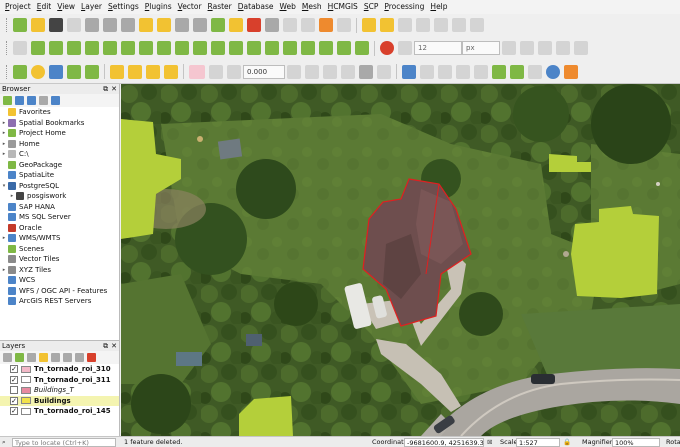 Image resolution: width=680 pixels, height=447 pixels. I want to click on deselect-icon, so click(153, 71).